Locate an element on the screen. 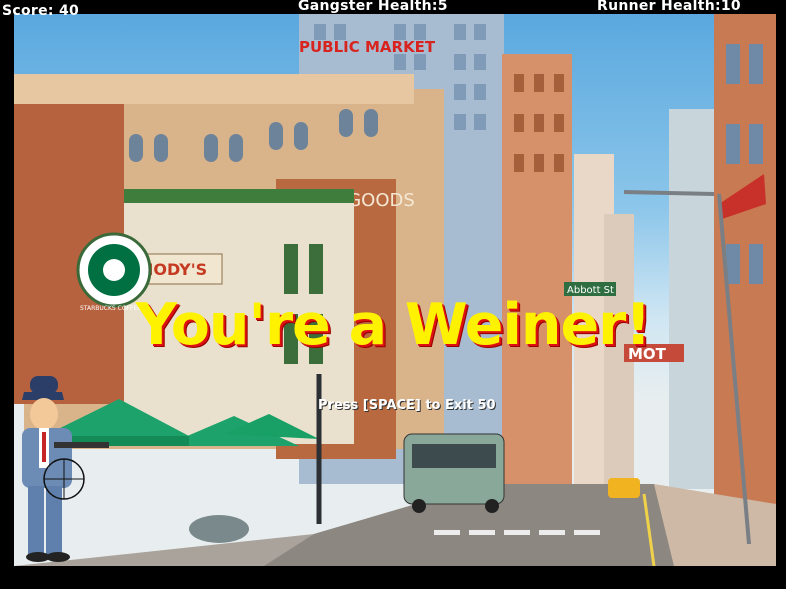  runner-health-display: Runner Health:10 is located at coordinates (669, 7).